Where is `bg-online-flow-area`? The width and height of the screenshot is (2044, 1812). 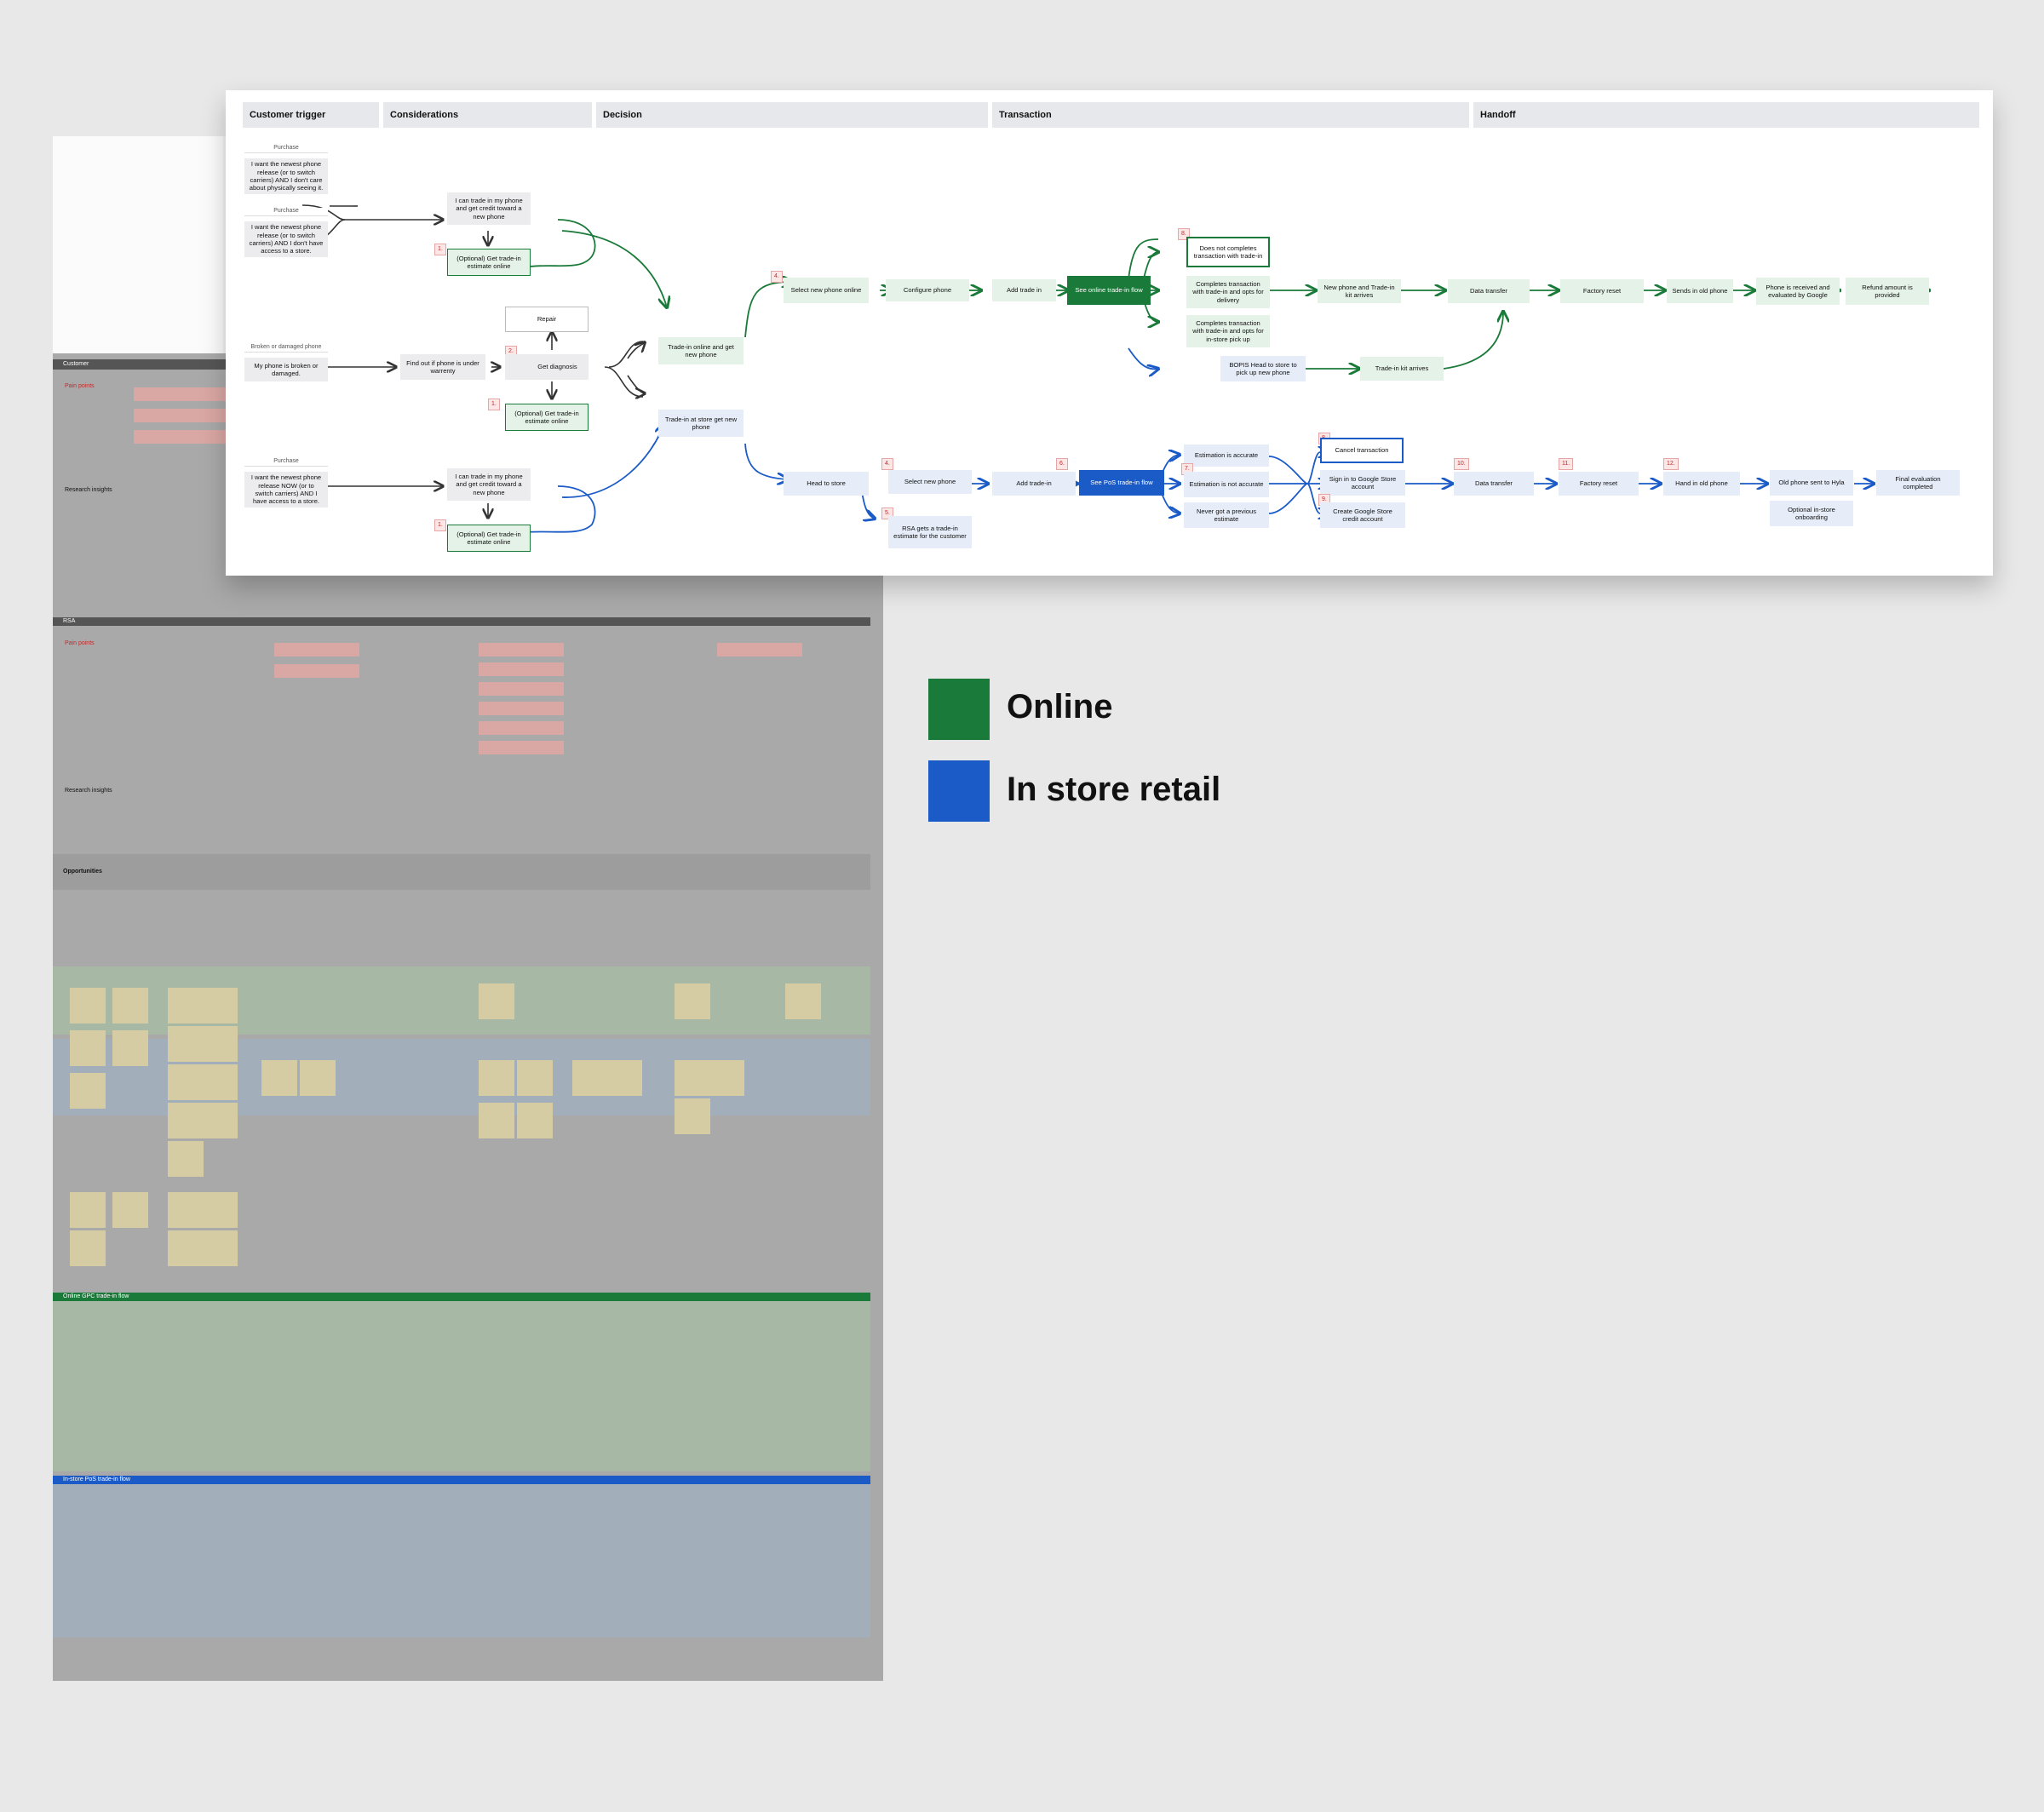 bg-online-flow-area is located at coordinates (461, 1386).